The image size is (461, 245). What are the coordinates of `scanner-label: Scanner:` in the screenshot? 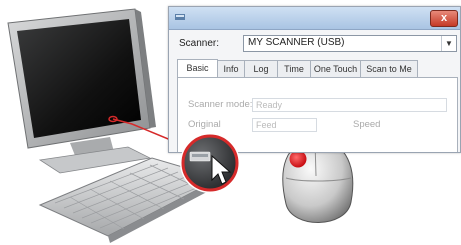 It's located at (199, 43).